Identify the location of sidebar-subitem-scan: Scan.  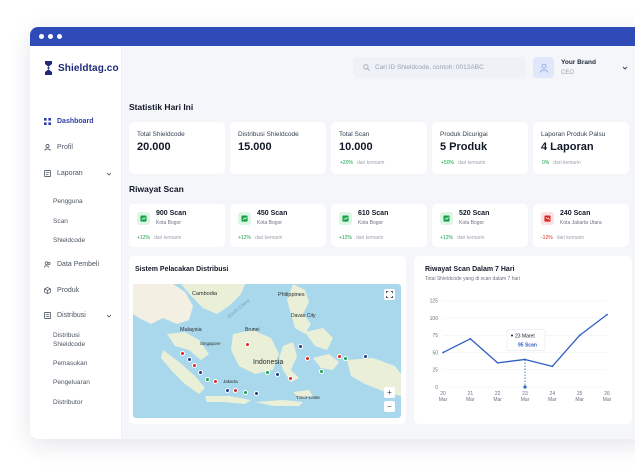
(83, 221).